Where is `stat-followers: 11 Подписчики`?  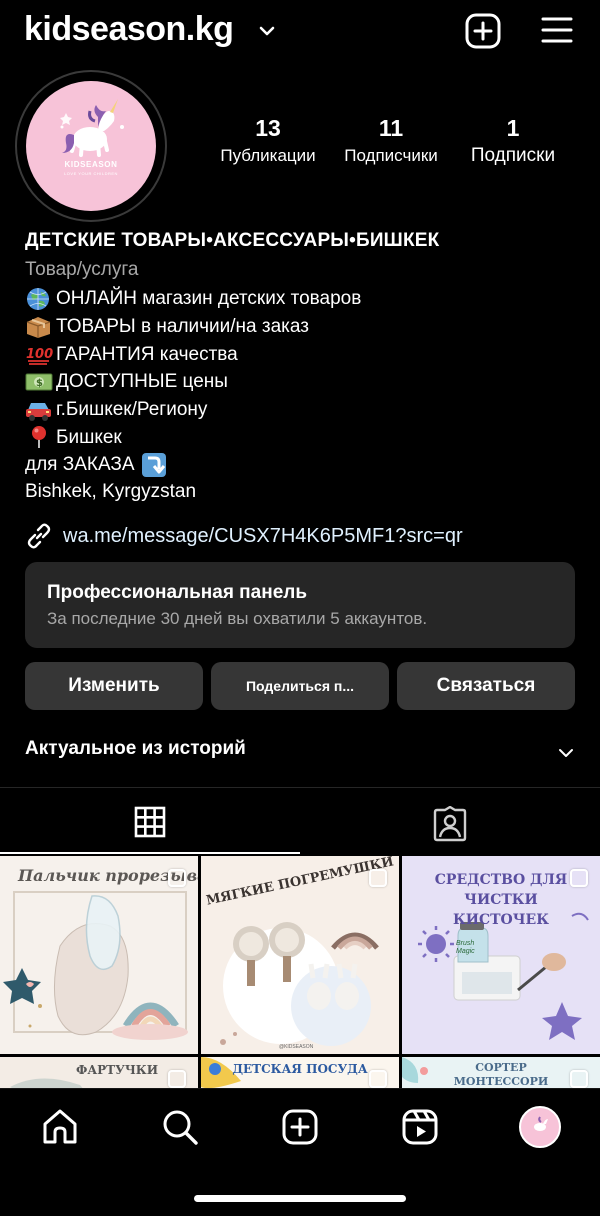
stat-followers: 11 Подписчики is located at coordinates (391, 141).